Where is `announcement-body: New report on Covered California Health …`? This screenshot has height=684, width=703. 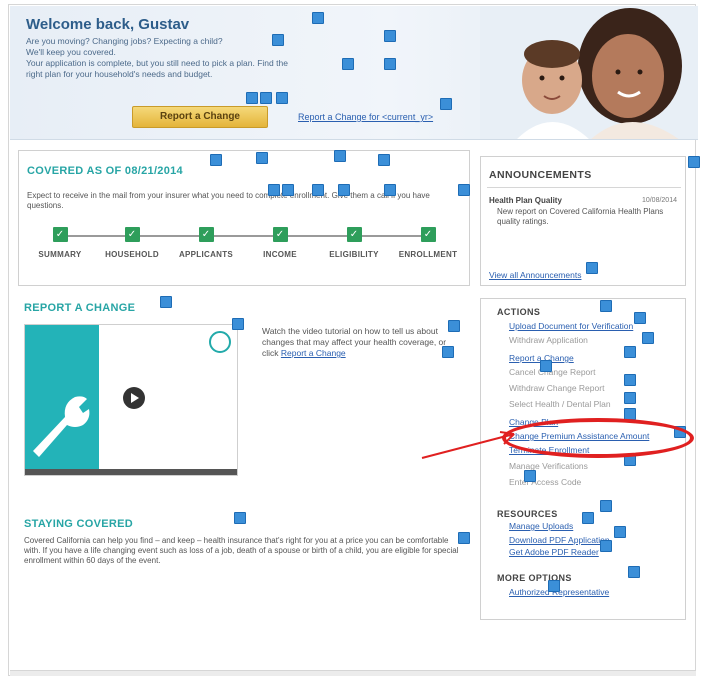 announcement-body: New report on Covered California Health … is located at coordinates (580, 216).